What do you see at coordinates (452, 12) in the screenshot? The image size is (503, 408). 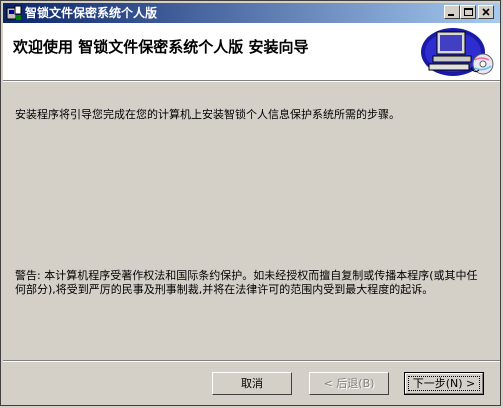 I see `minimize-button` at bounding box center [452, 12].